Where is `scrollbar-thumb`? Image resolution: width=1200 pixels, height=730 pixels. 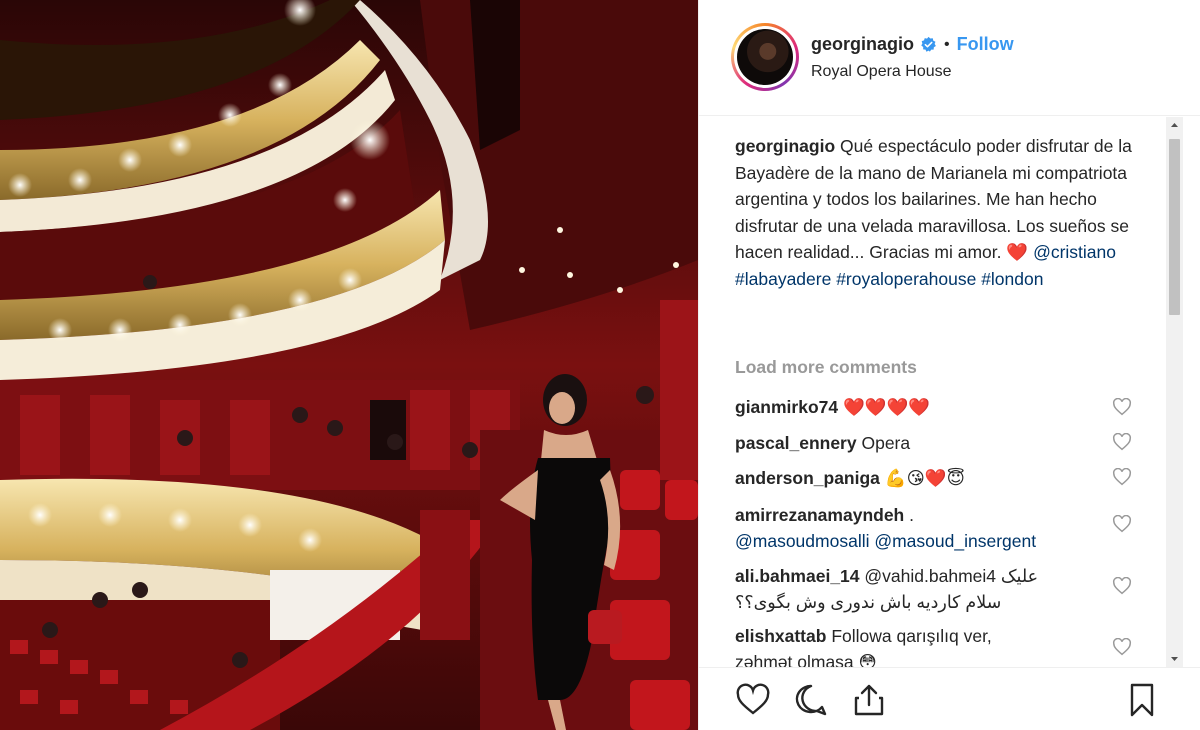 scrollbar-thumb is located at coordinates (1174, 227).